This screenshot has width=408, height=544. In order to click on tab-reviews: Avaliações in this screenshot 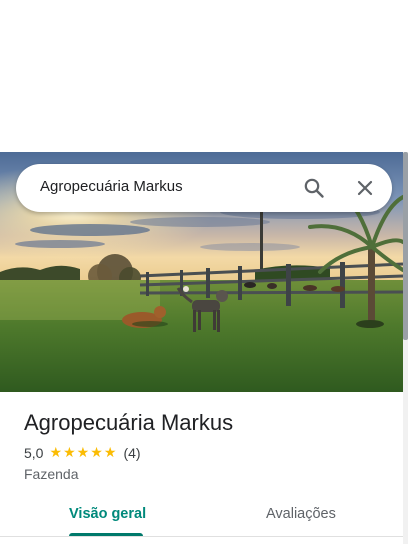, I will do `click(301, 514)`.